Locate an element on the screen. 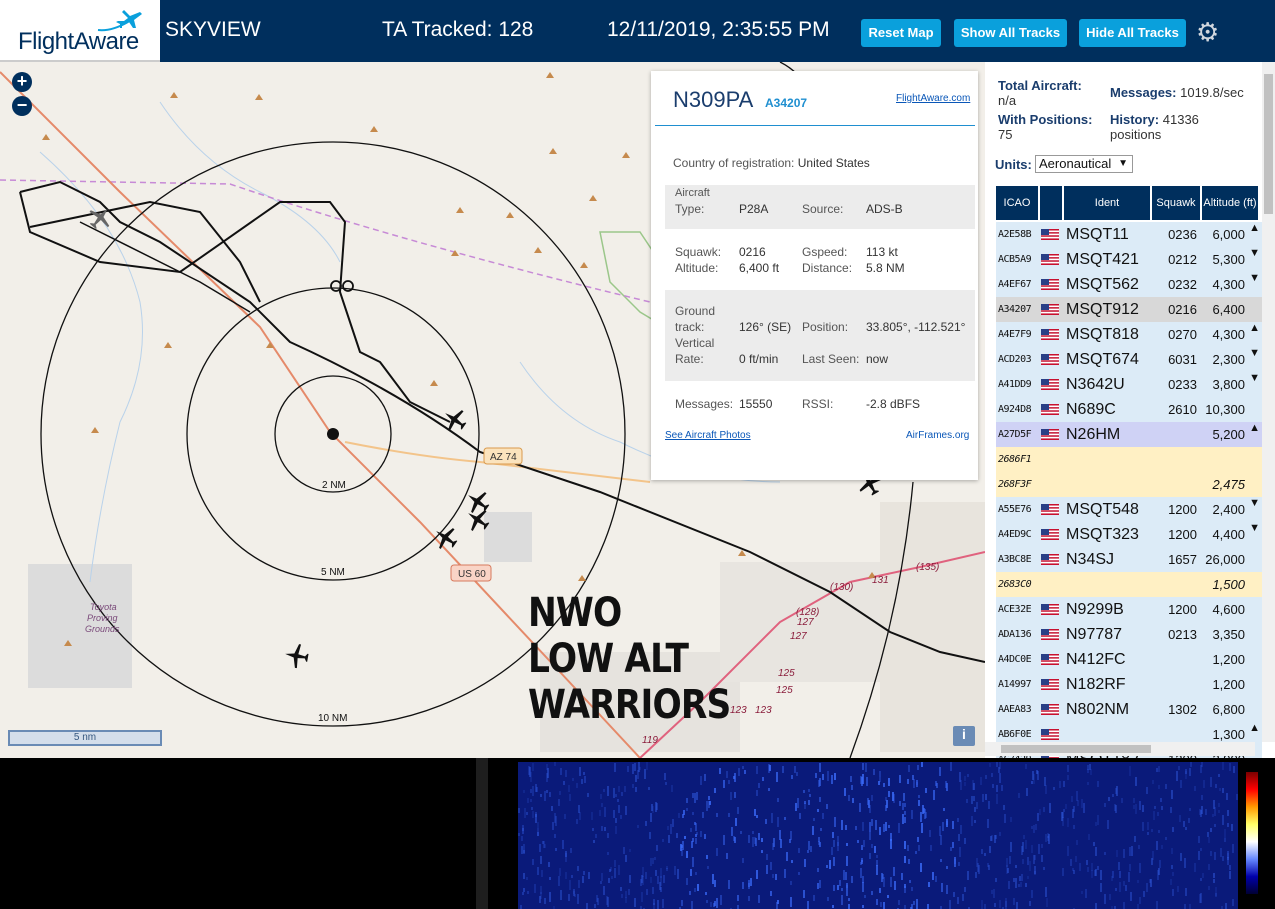  table-row: A3BC8E N34SJ 1657 26,000 is located at coordinates (1129, 559).